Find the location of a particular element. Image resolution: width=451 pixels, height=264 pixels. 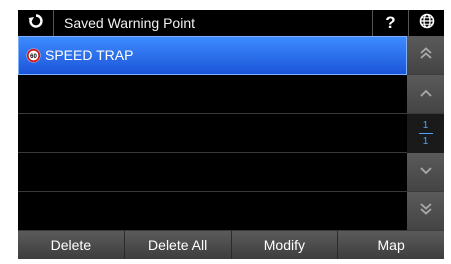

back-button is located at coordinates (36, 23).